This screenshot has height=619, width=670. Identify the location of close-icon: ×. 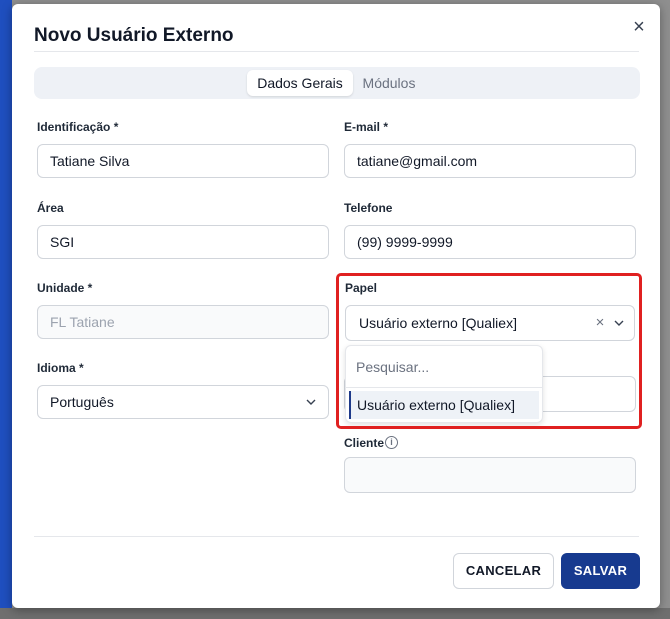
(639, 27).